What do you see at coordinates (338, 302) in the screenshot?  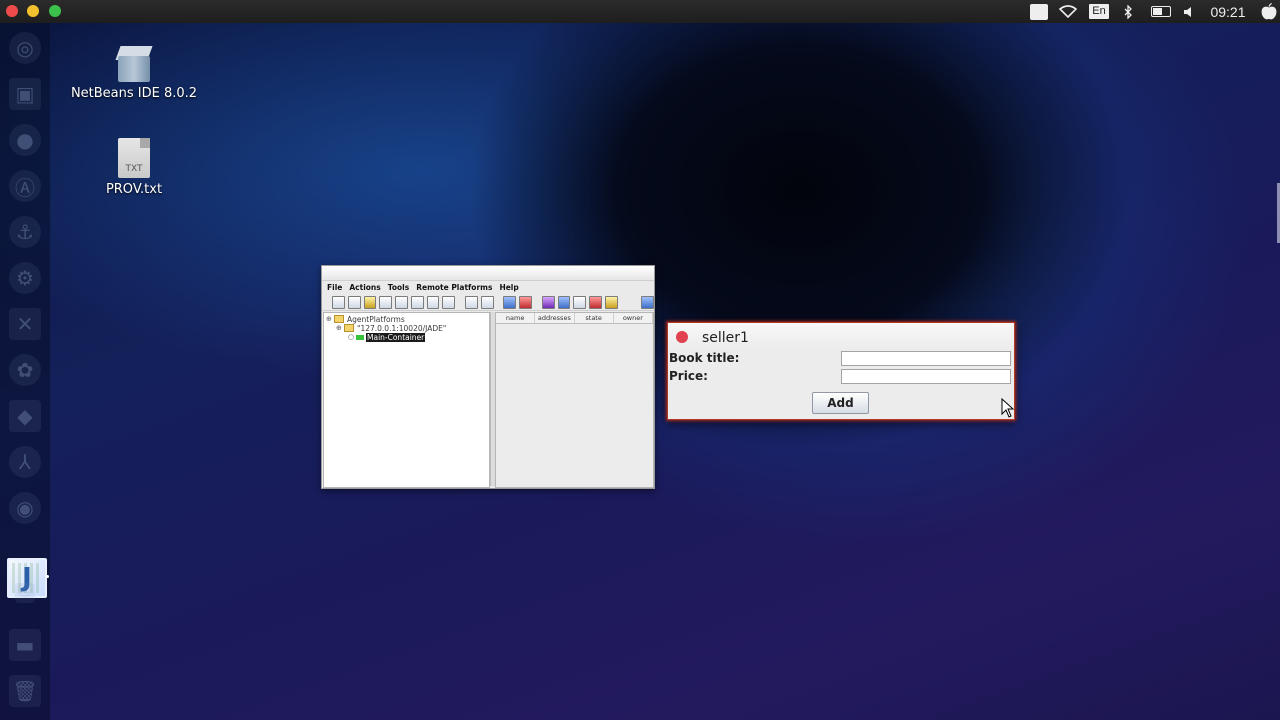 I see `open-icon` at bounding box center [338, 302].